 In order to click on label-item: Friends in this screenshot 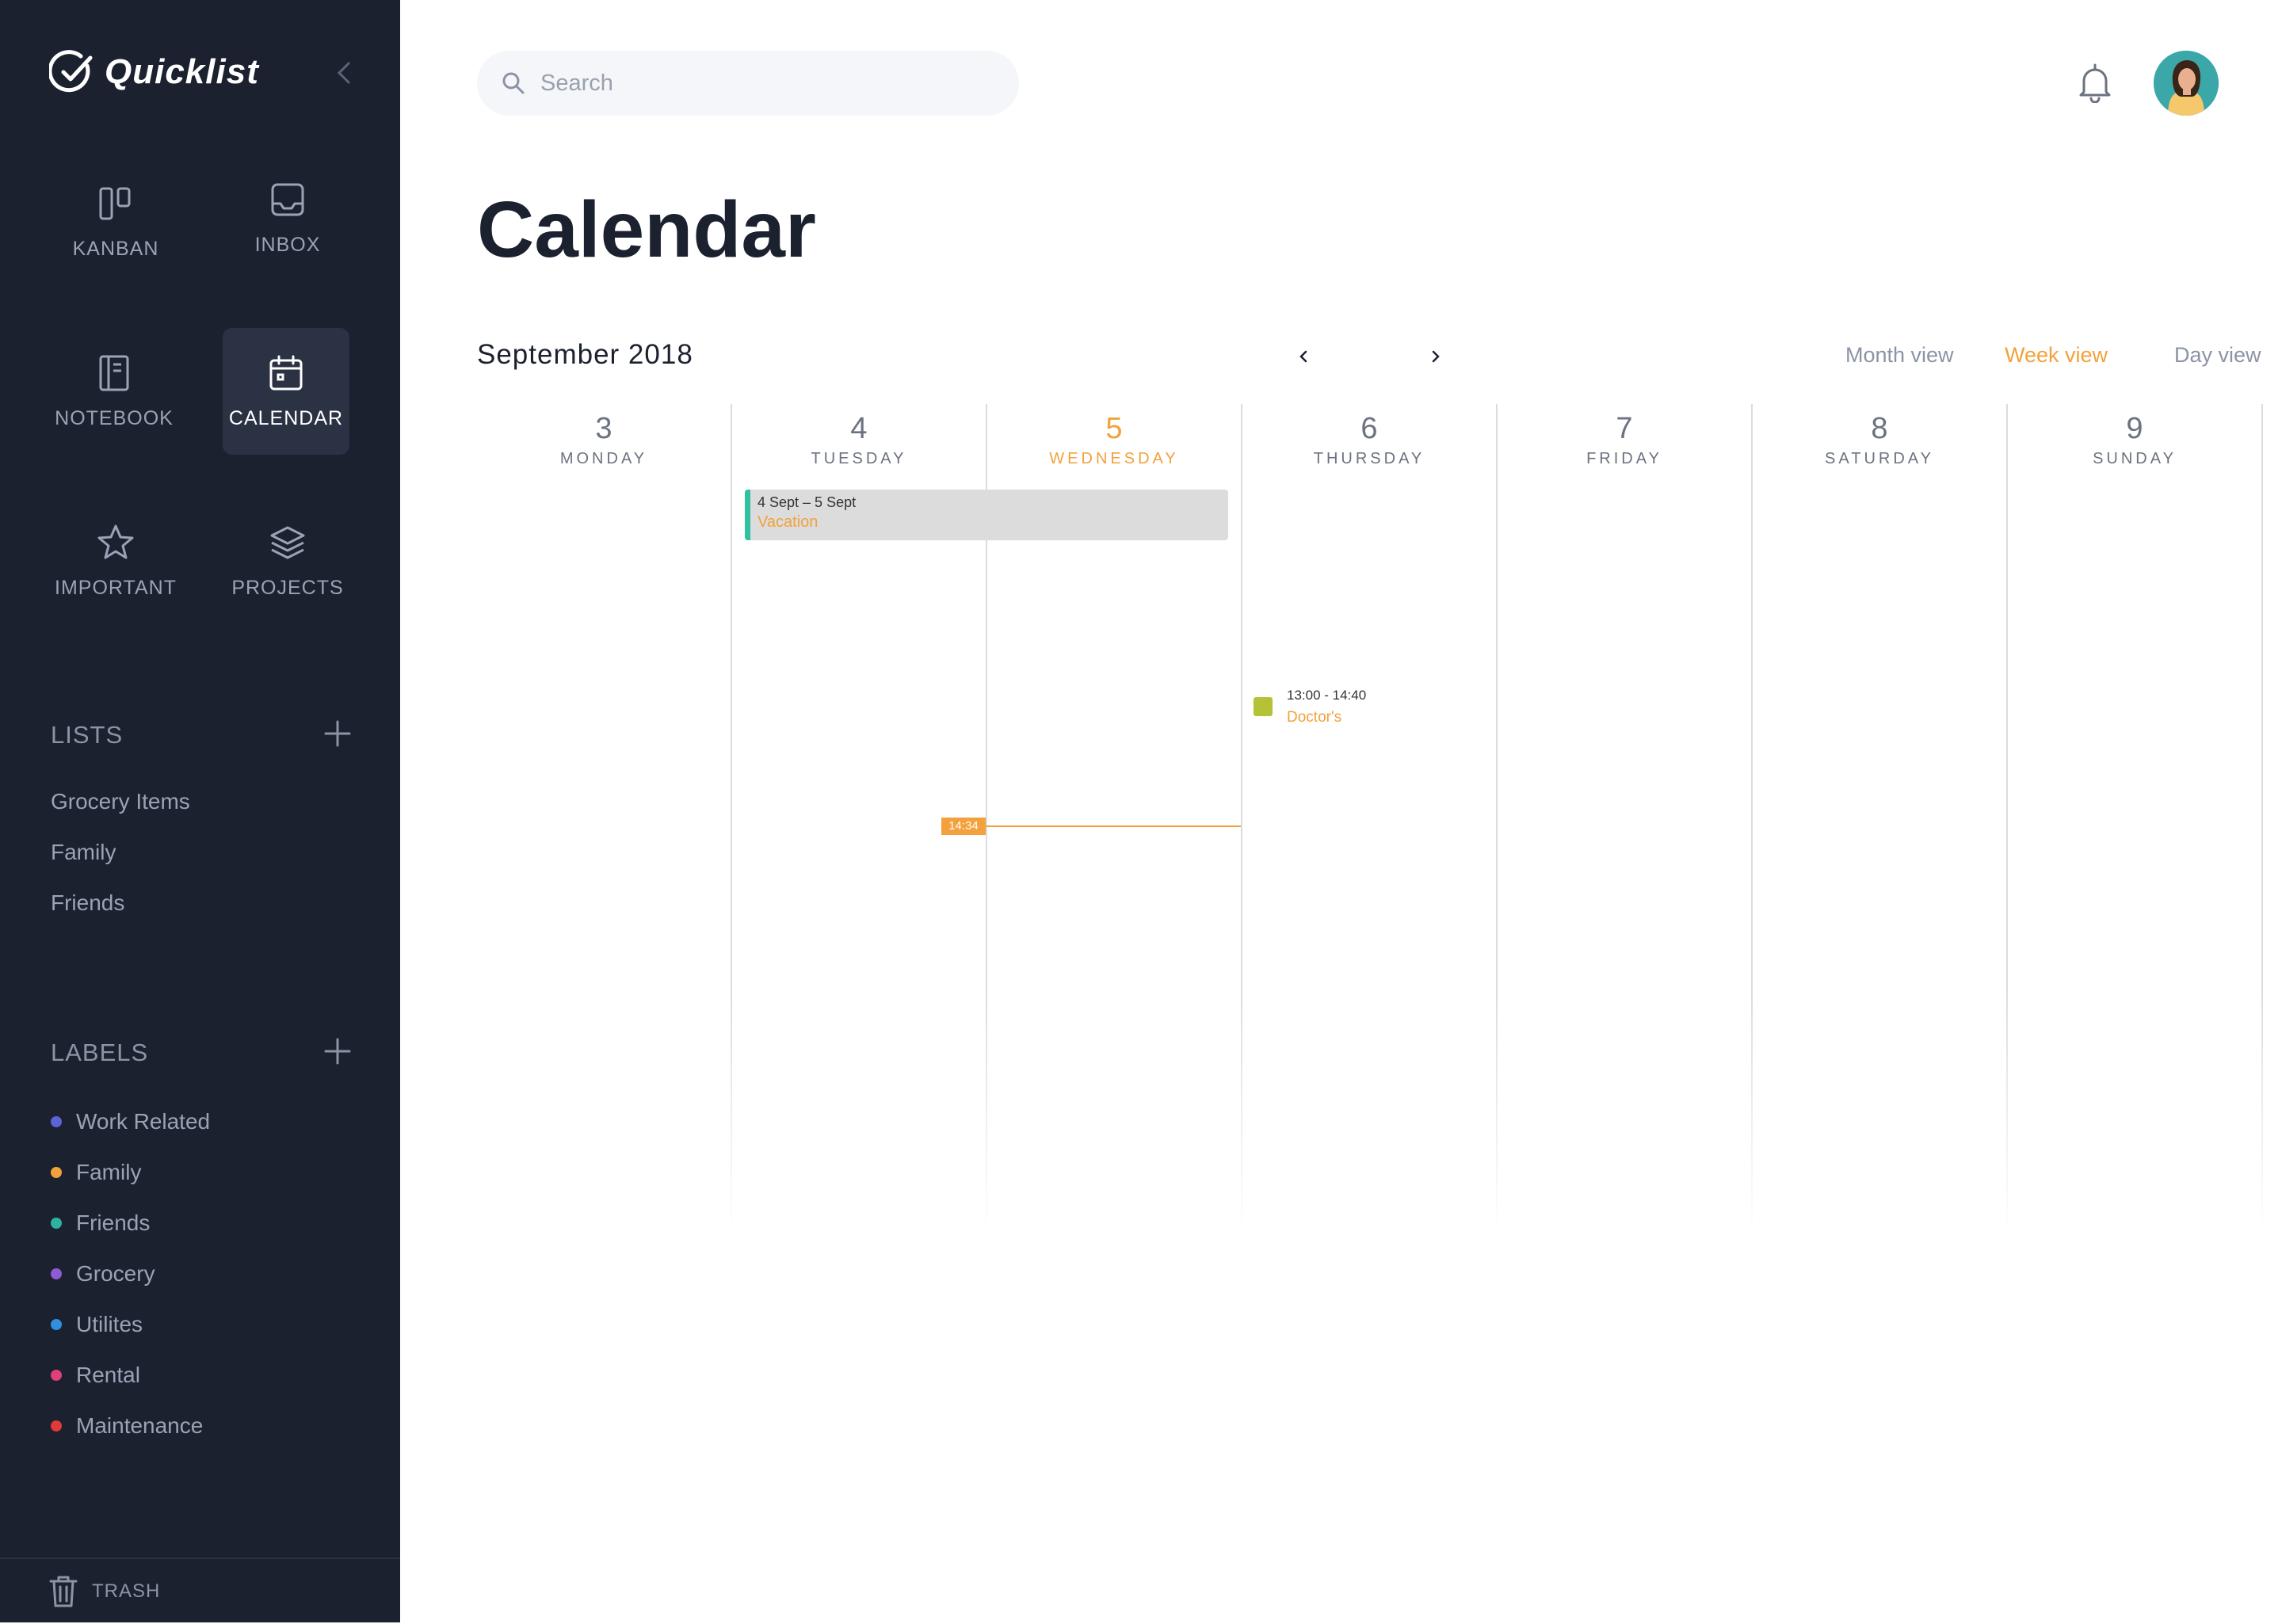, I will do `click(100, 1223)`.